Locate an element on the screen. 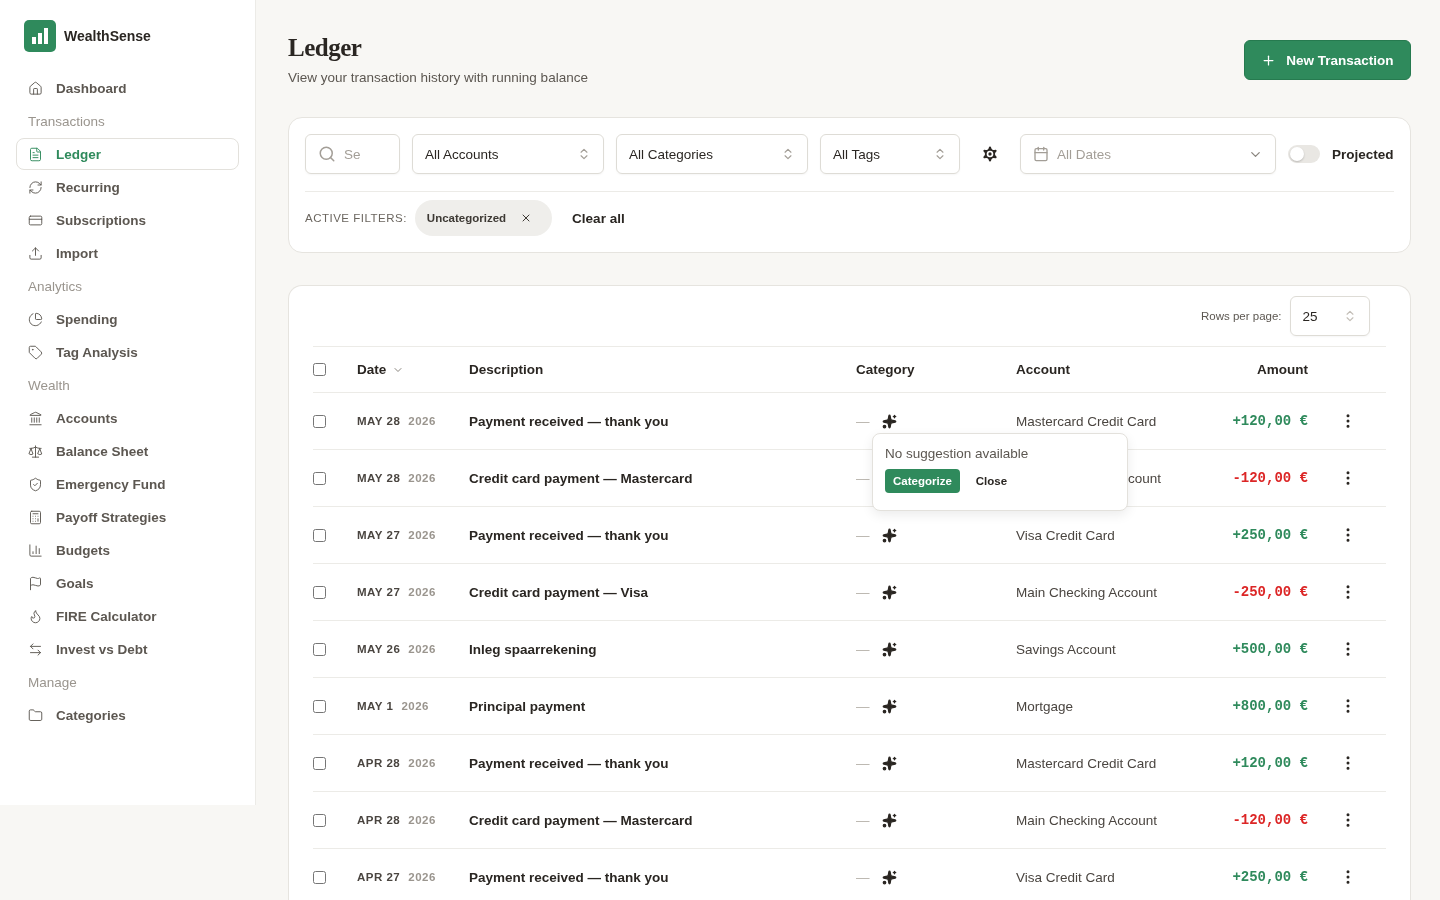  column-header: Category is located at coordinates (886, 369).